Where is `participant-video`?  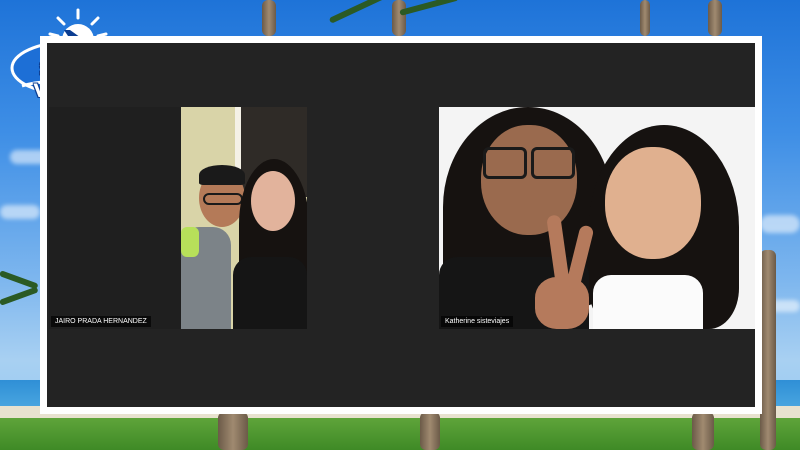 participant-video is located at coordinates (244, 218).